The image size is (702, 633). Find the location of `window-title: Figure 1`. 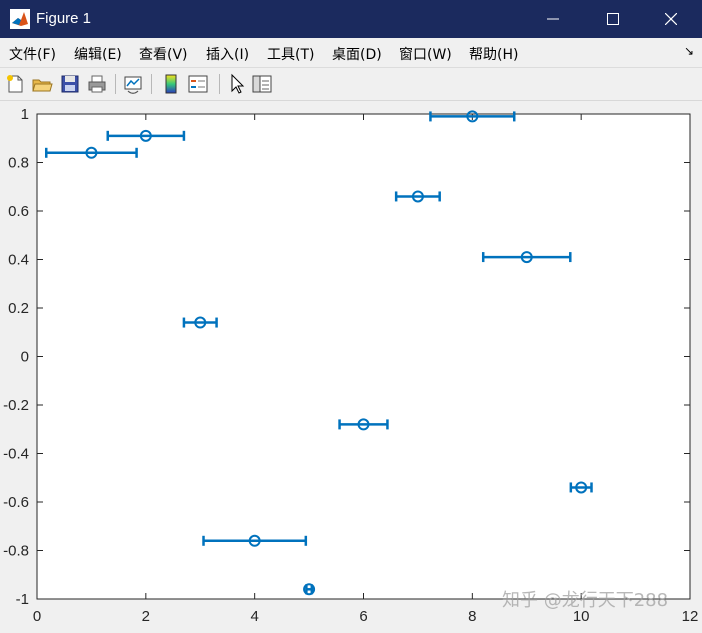

window-title: Figure 1 is located at coordinates (64, 18).